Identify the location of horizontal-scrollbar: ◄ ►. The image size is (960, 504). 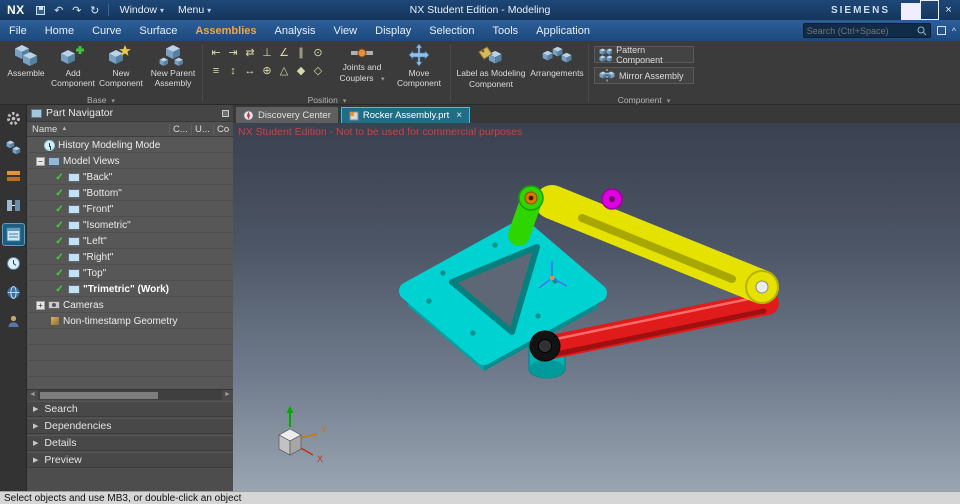
(130, 394).